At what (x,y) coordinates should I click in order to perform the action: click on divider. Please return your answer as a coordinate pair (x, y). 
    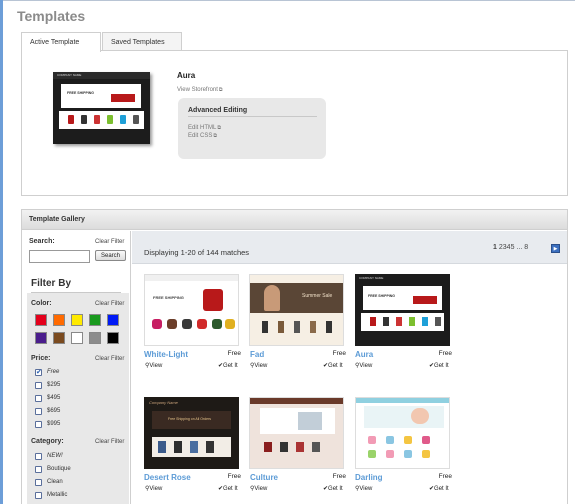
    Looking at the image, I should click on (76, 292).